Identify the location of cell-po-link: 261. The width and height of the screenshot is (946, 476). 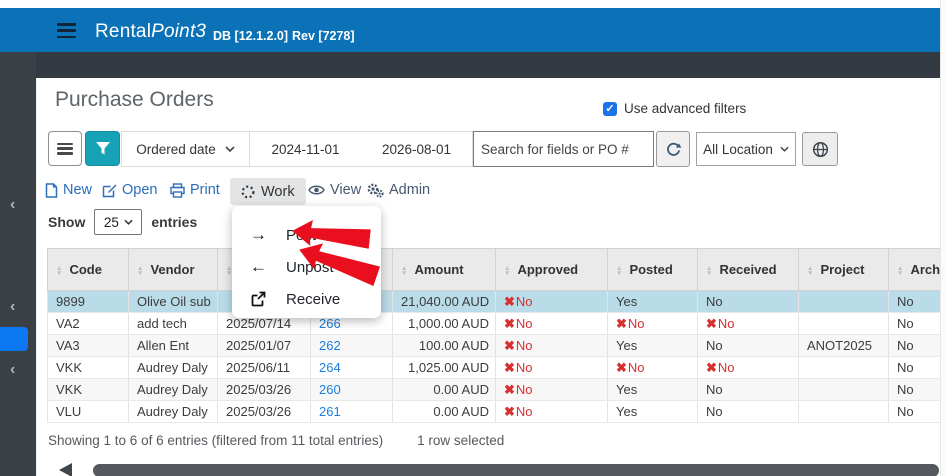
(351, 411).